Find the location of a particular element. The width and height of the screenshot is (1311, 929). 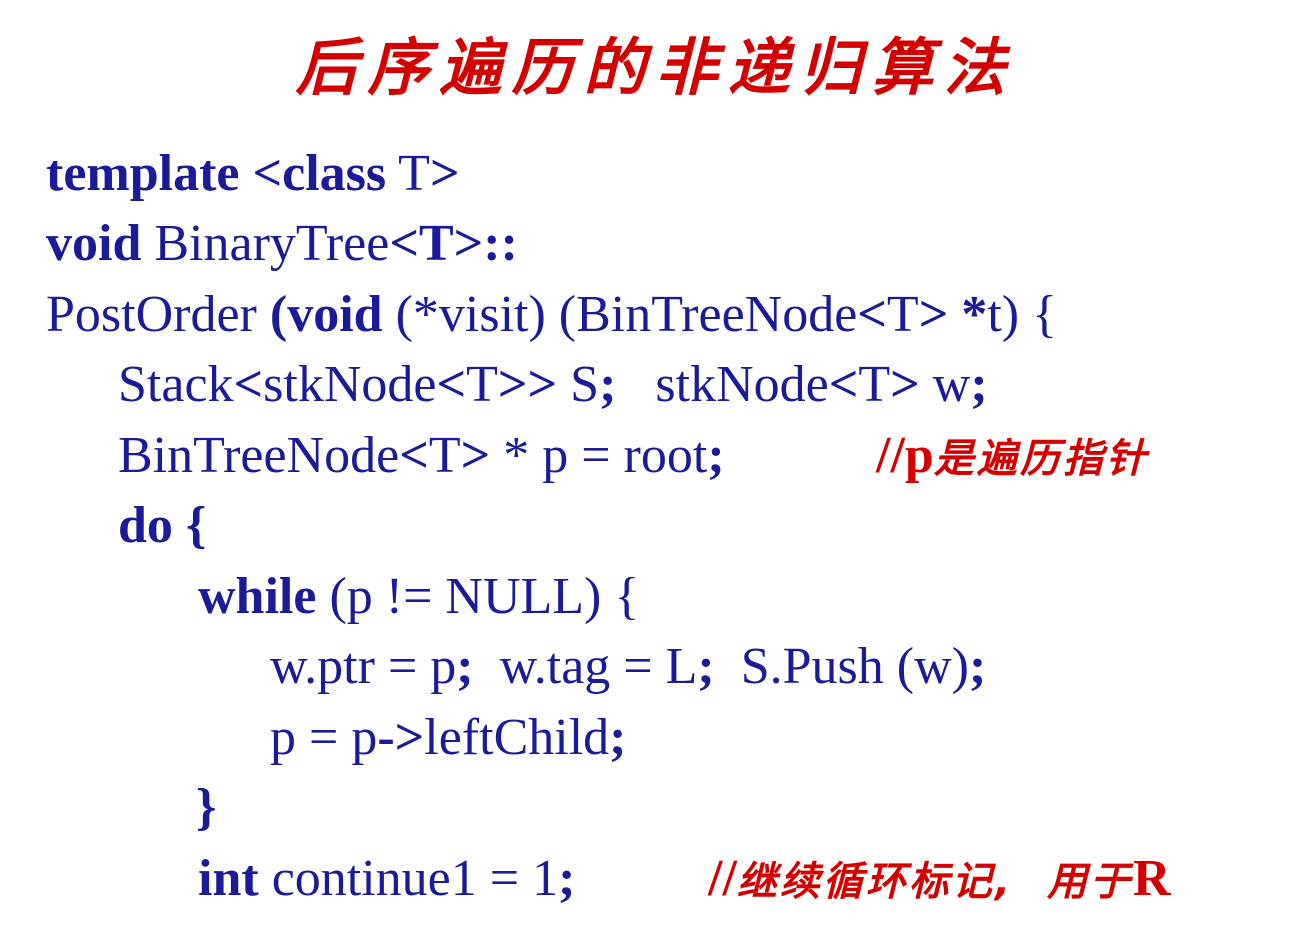

code-line-1: template <class T> is located at coordinates (253, 174).